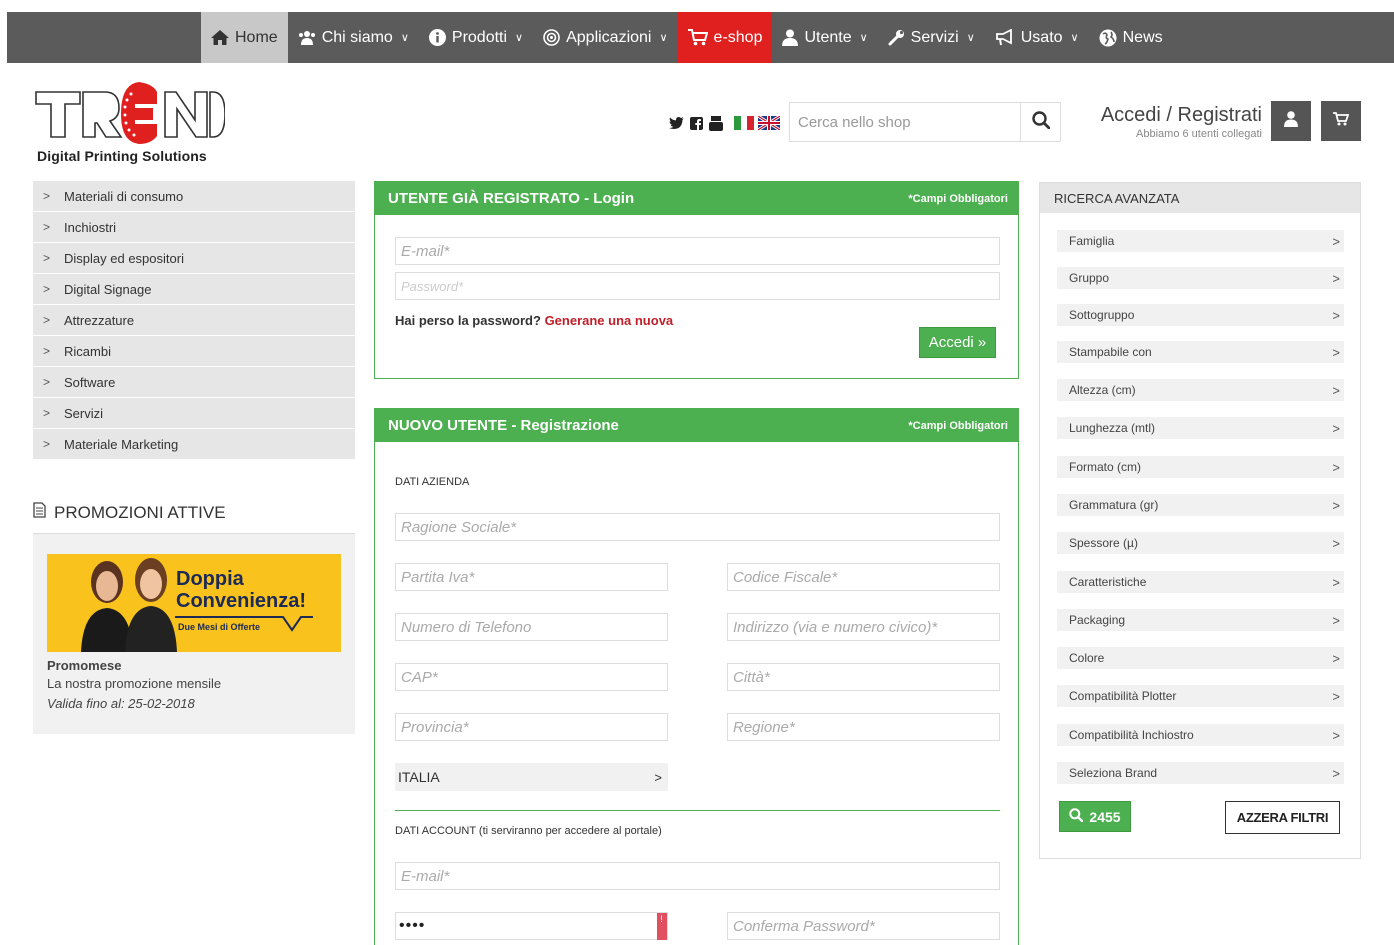  Describe the element at coordinates (194, 289) in the screenshot. I see `category-item: > Digital Signage` at that location.